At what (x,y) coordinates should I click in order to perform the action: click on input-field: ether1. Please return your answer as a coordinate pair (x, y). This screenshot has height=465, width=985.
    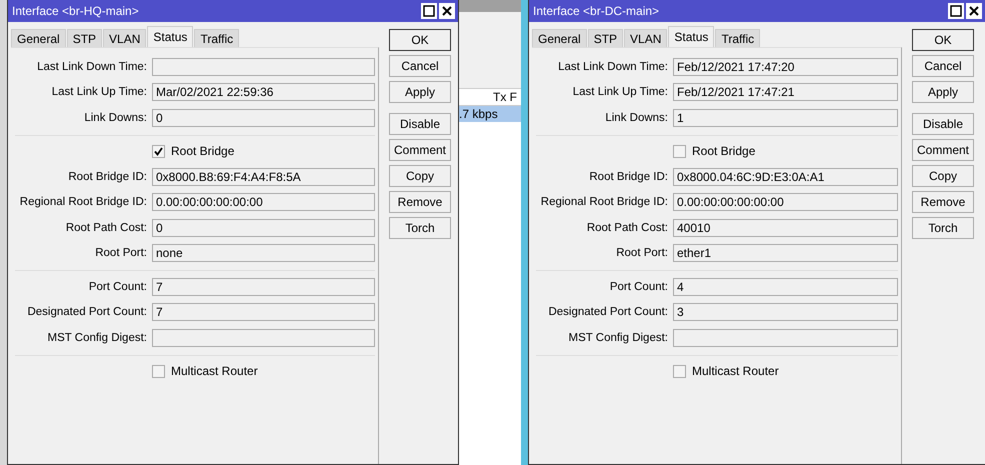
    Looking at the image, I should click on (785, 253).